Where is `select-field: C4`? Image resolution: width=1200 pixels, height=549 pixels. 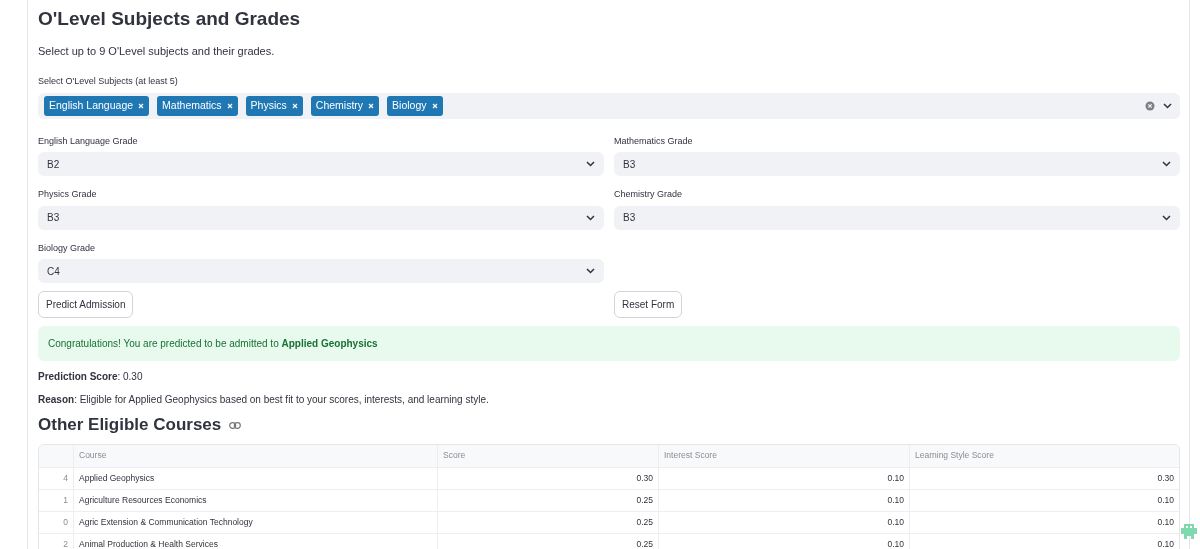
select-field: C4 is located at coordinates (321, 271).